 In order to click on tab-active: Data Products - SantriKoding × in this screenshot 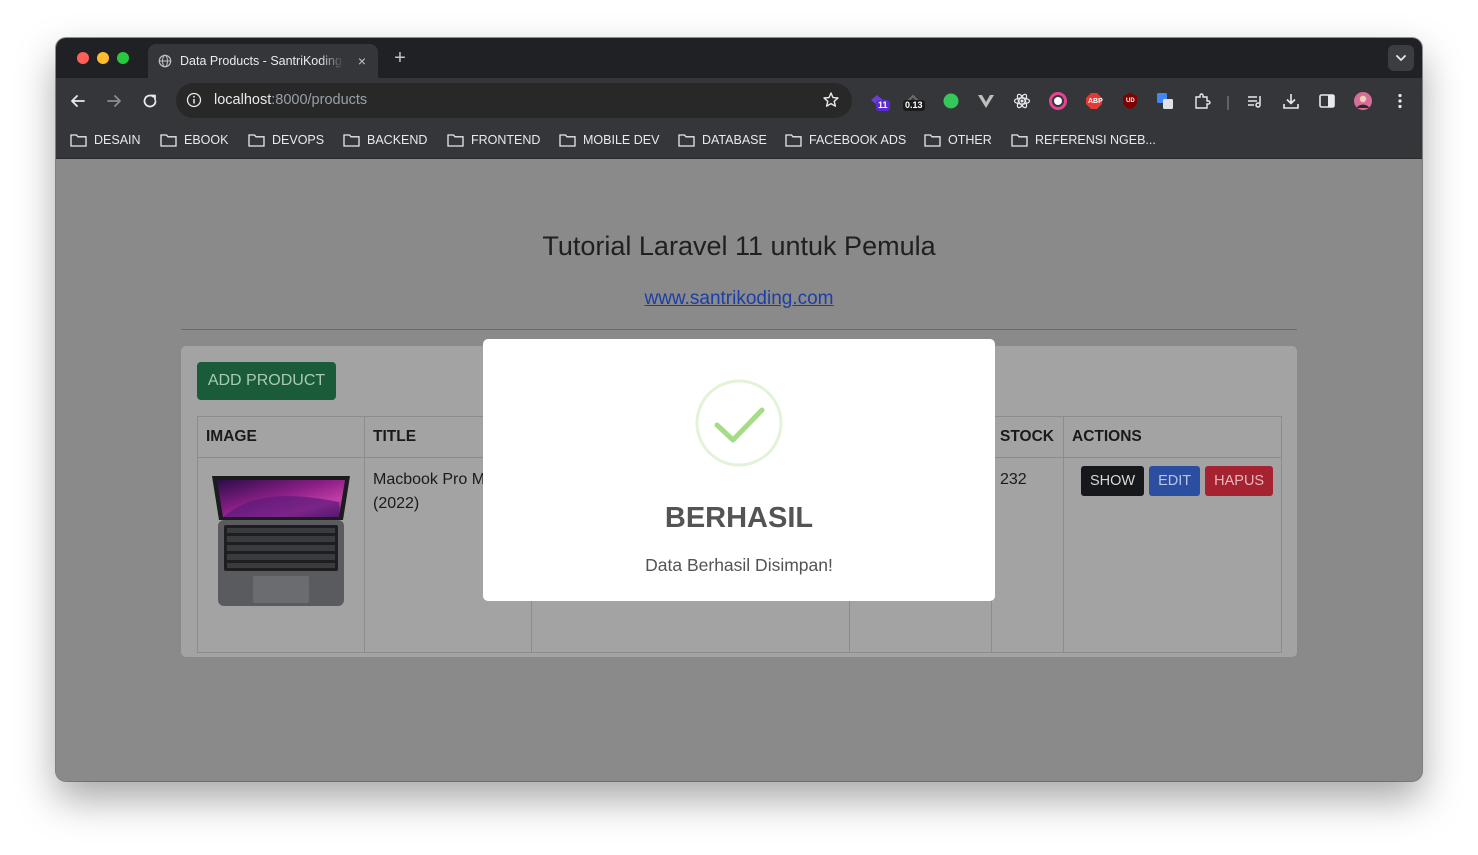, I will do `click(263, 61)`.